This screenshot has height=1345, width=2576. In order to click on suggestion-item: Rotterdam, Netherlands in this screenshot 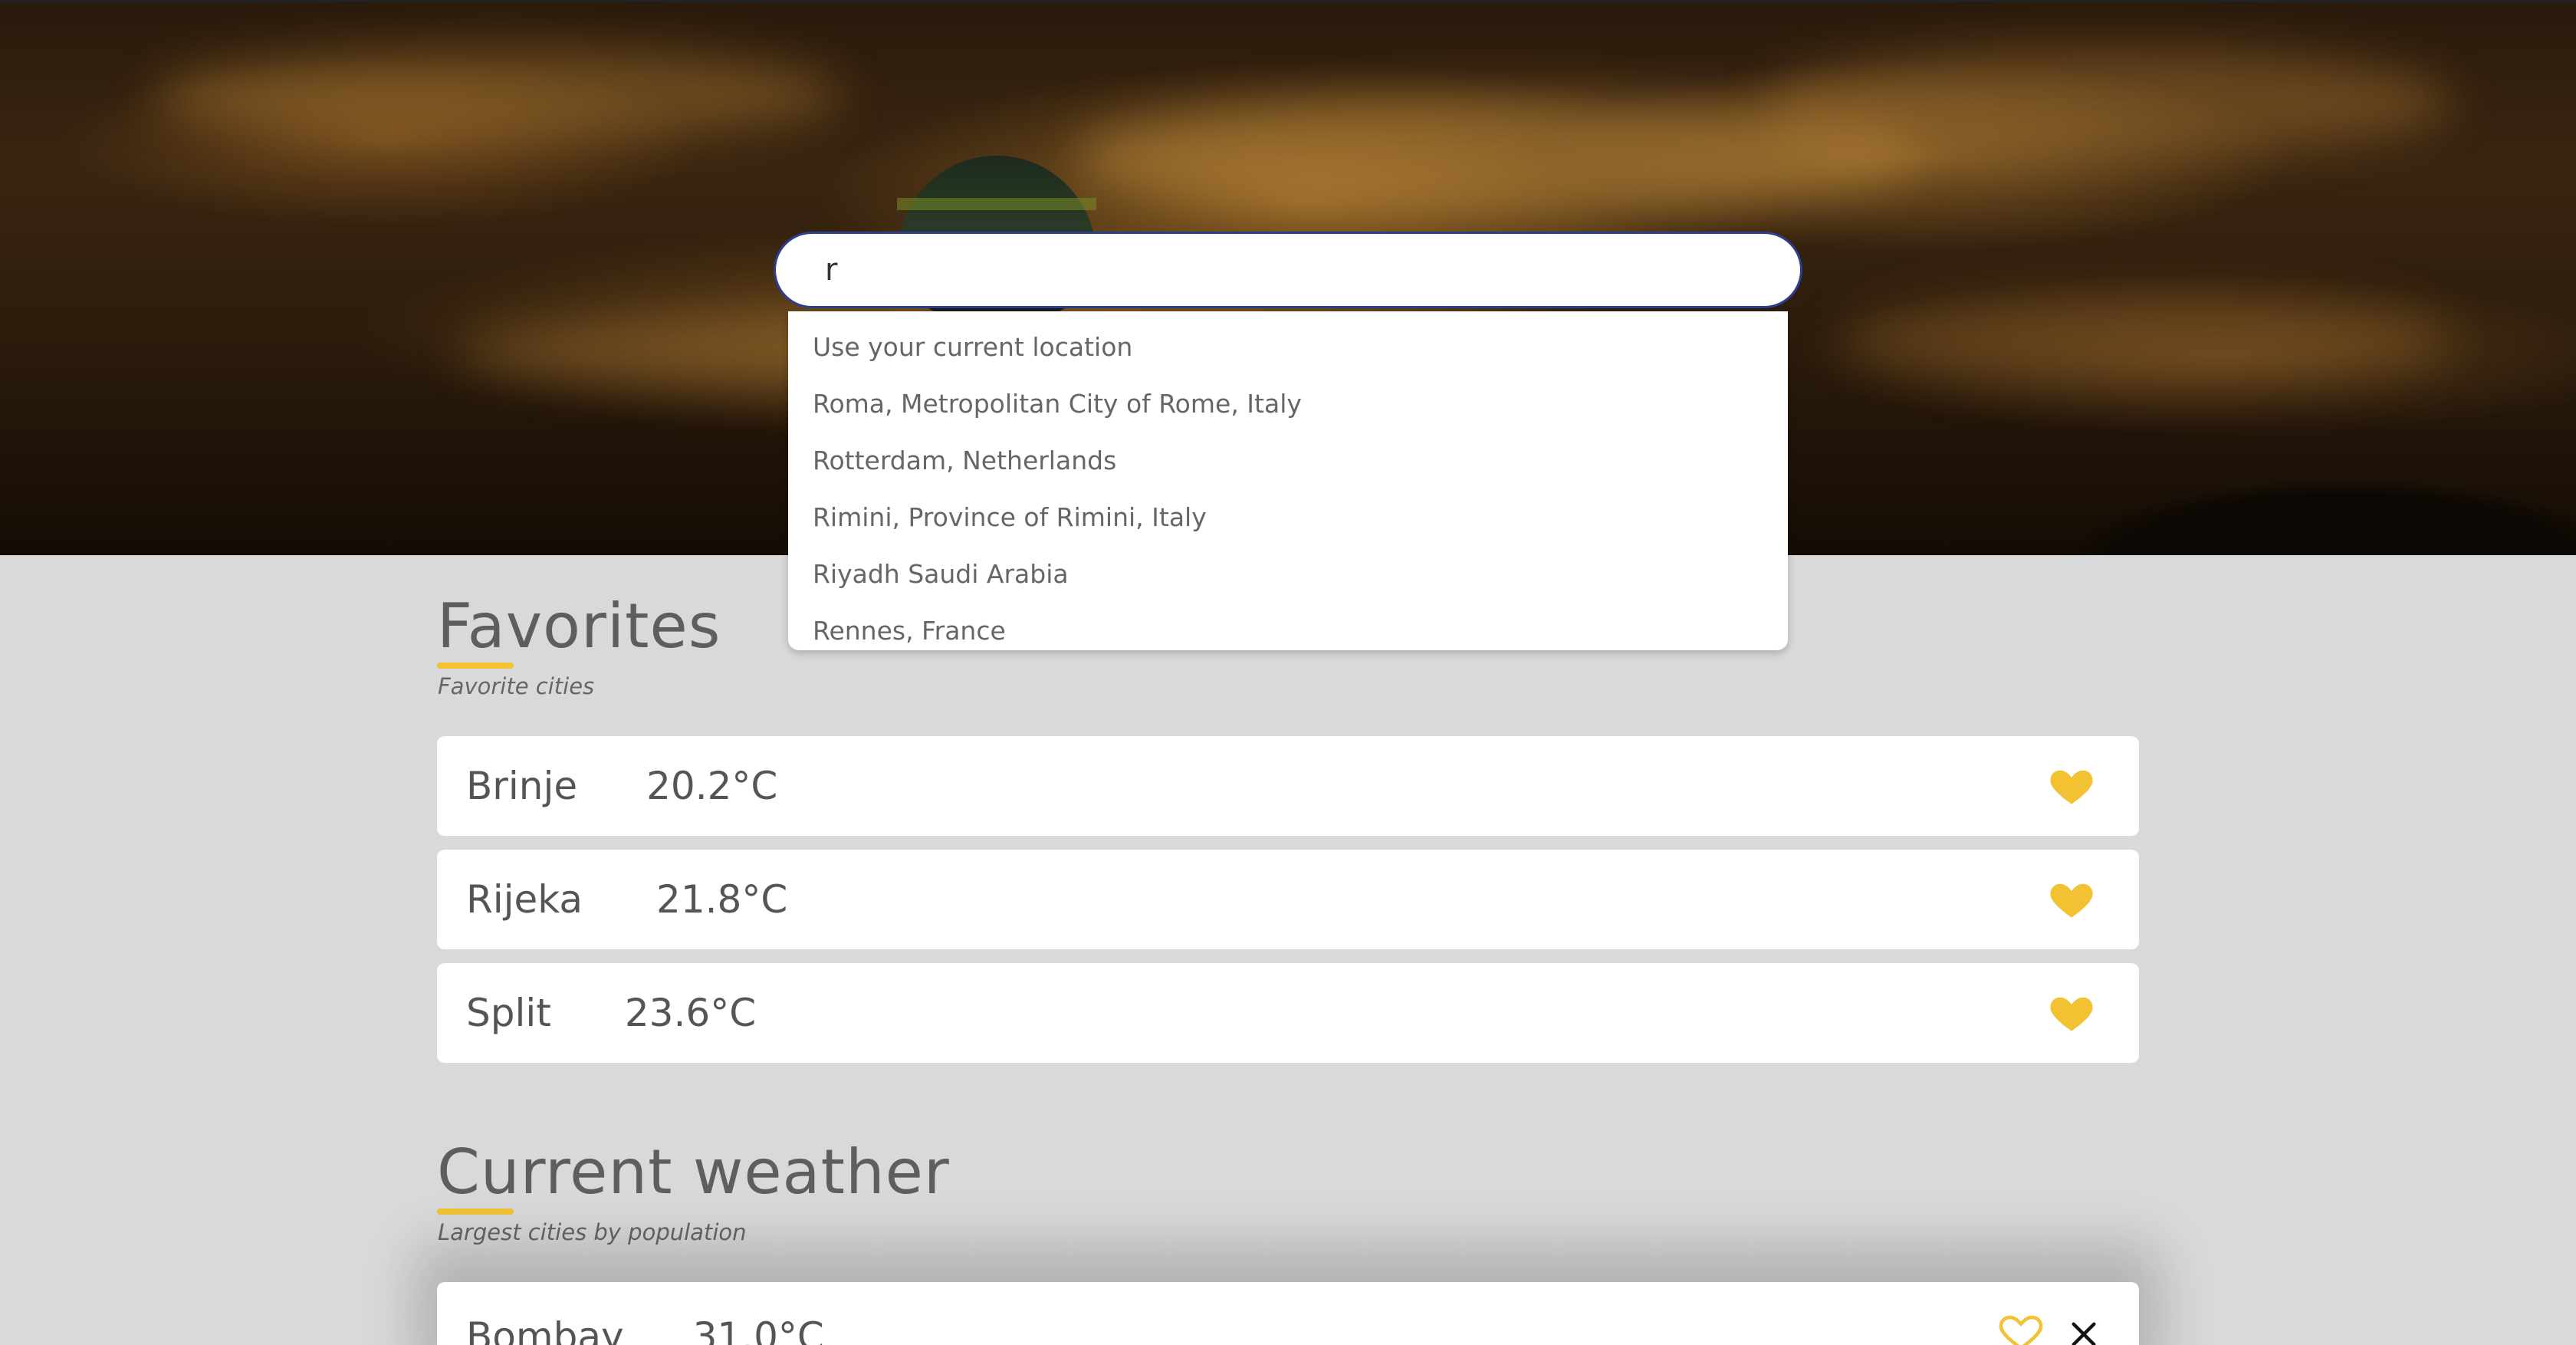, I will do `click(1288, 460)`.